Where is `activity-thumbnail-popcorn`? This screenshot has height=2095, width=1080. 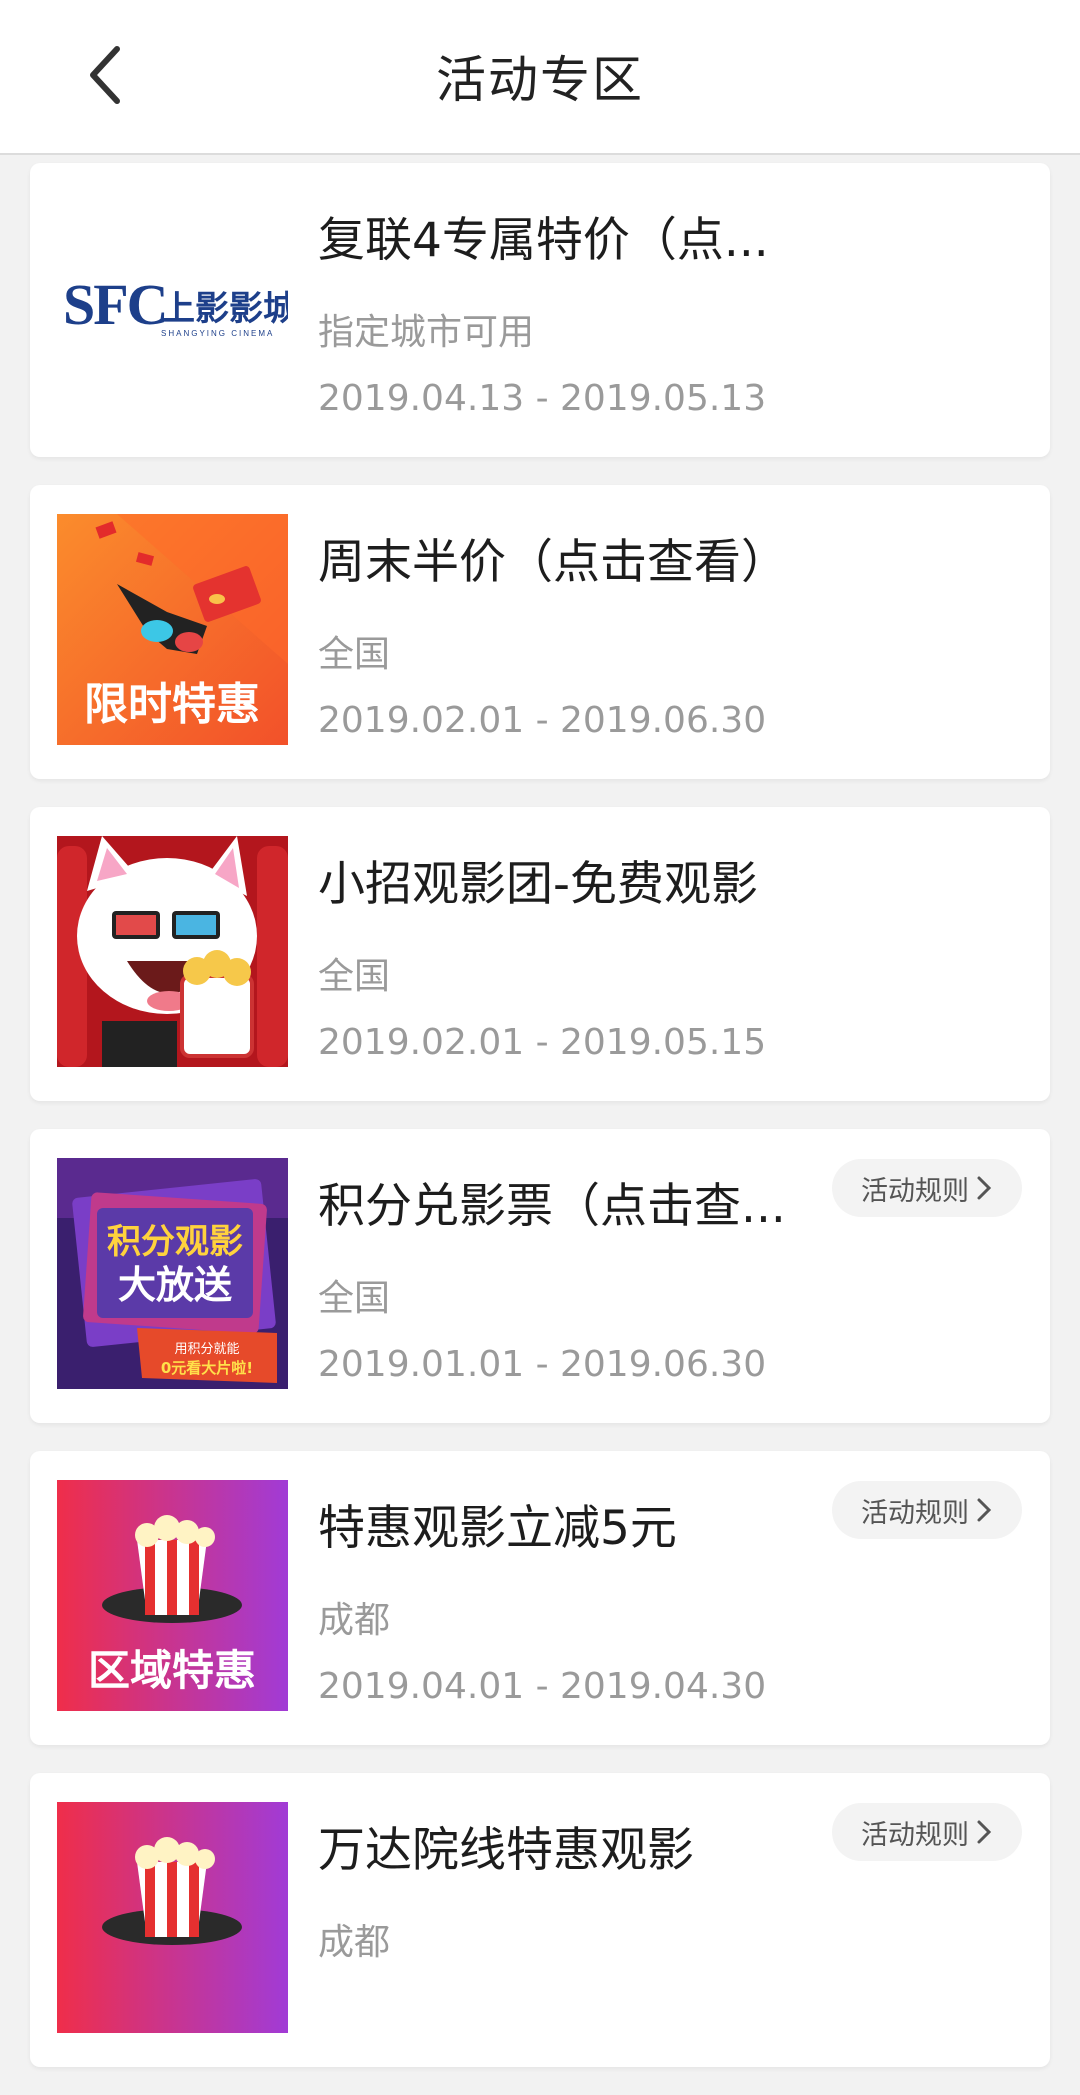
activity-thumbnail-popcorn is located at coordinates (172, 1917).